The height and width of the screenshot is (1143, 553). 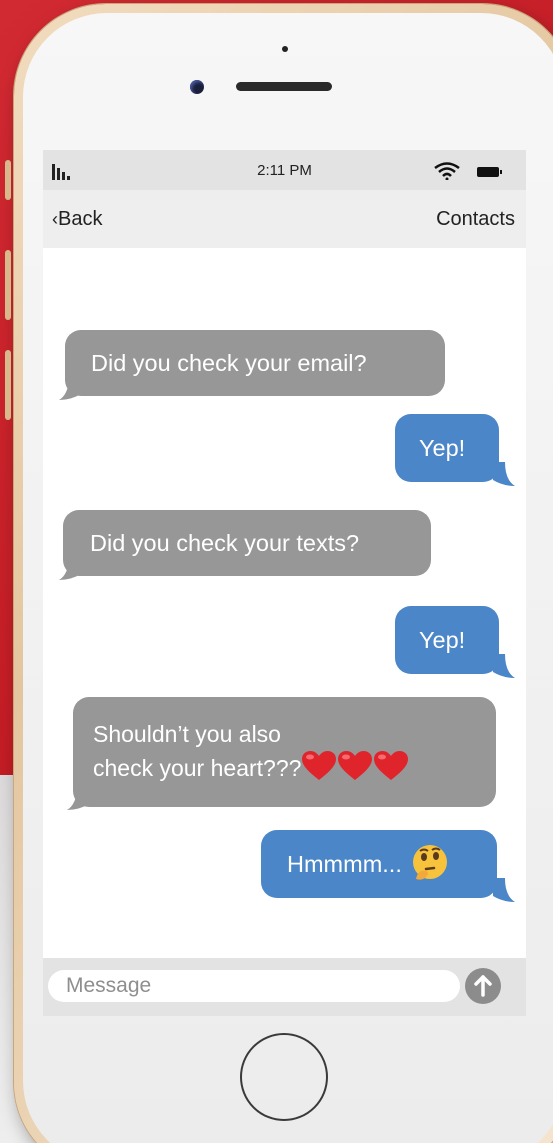 I want to click on message-input, so click(x=254, y=986).